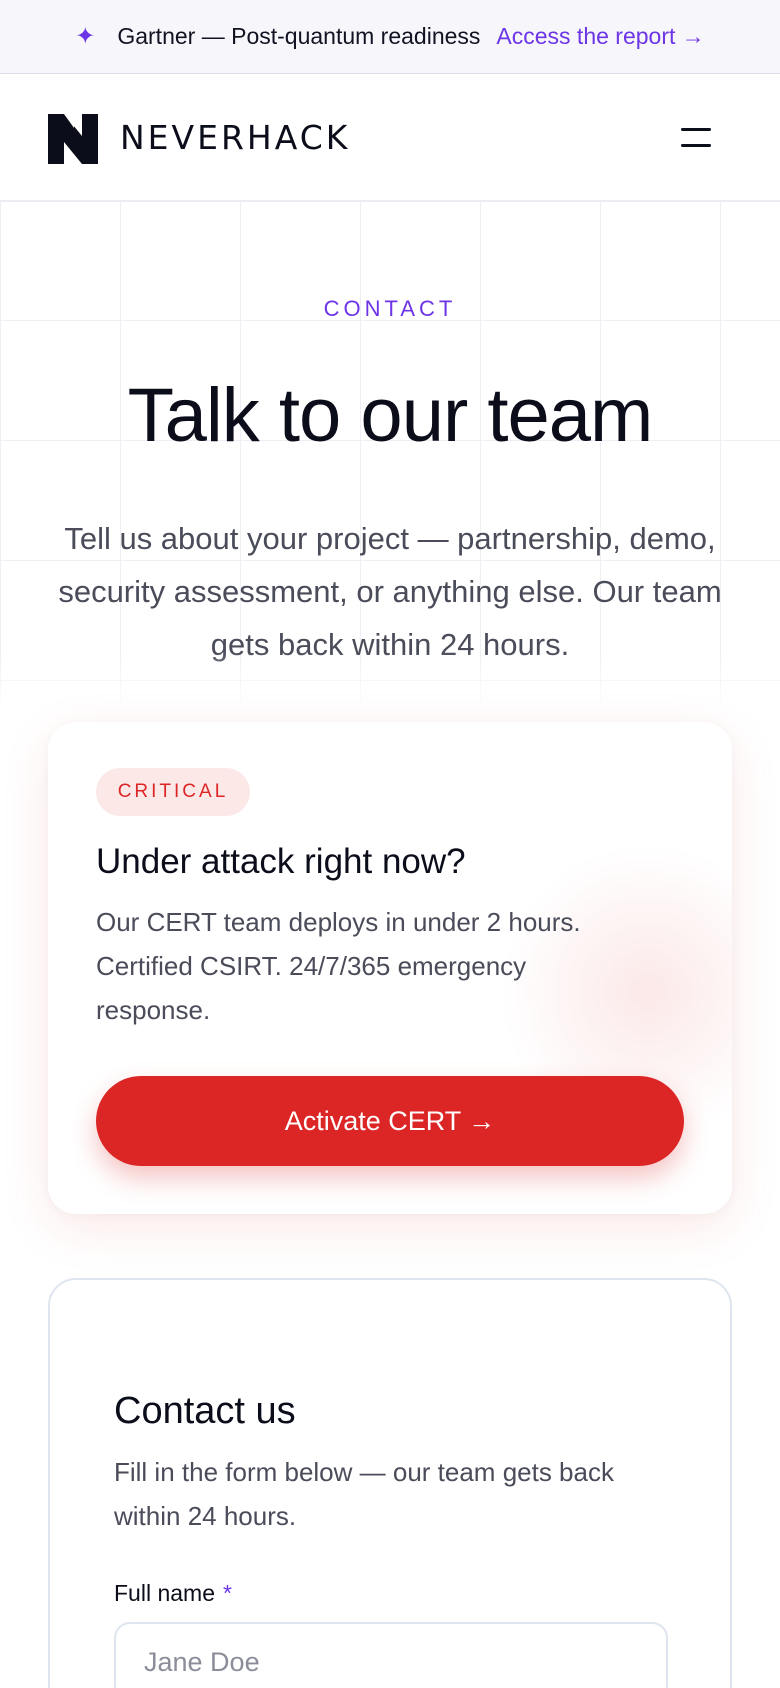 The width and height of the screenshot is (780, 1688). Describe the element at coordinates (600, 36) in the screenshot. I see `access-report-link: Access the report →` at that location.